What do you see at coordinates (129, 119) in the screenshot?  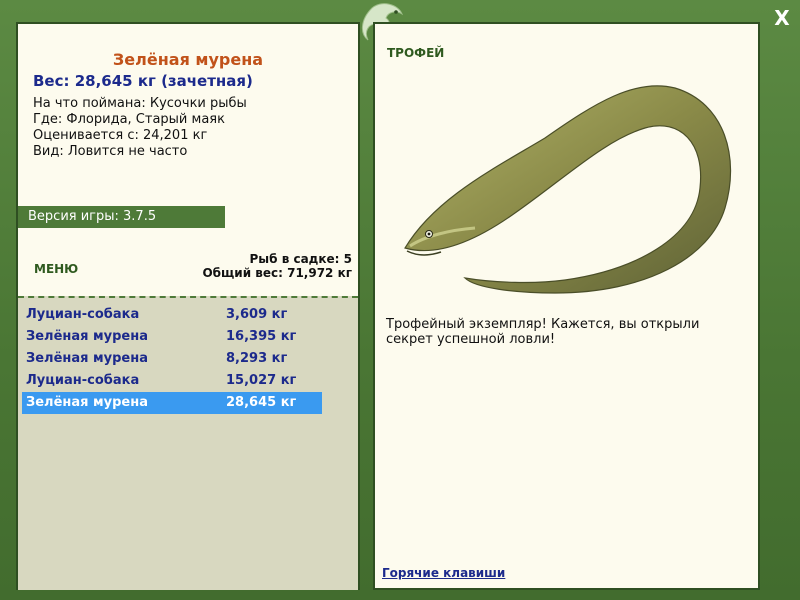 I see `location-line: Где: Флорида, Старый маяк` at bounding box center [129, 119].